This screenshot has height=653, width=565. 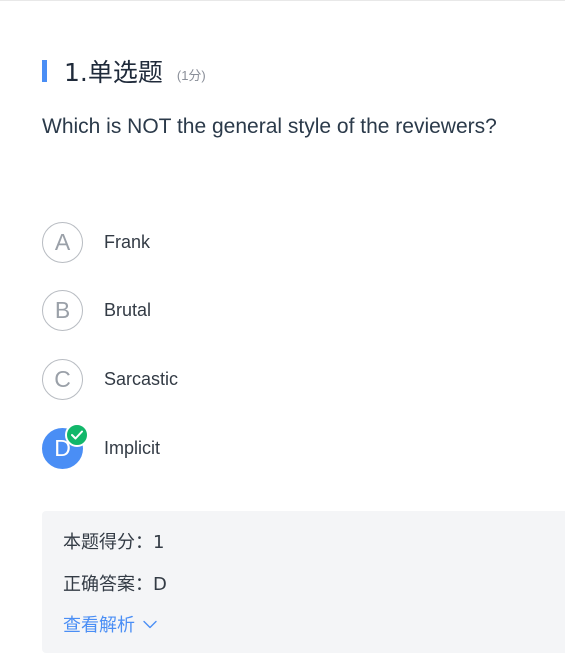 I want to click on option-c: C Sarcastic, so click(x=110, y=379).